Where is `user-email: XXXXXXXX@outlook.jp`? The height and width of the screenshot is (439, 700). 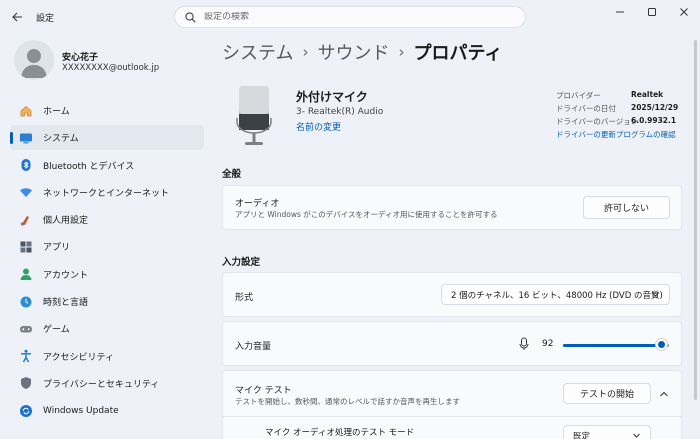
user-email: XXXXXXXX@outlook.jp is located at coordinates (111, 68).